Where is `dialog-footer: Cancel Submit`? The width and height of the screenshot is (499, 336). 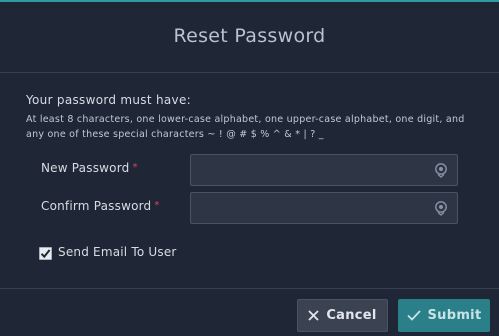
dialog-footer: Cancel Submit is located at coordinates (249, 312).